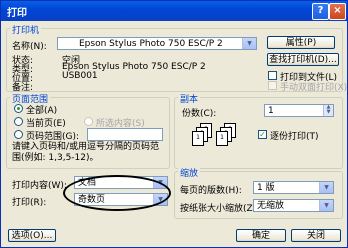  I want to click on copies-count-input: 1 ▲ ▼, so click(299, 110).